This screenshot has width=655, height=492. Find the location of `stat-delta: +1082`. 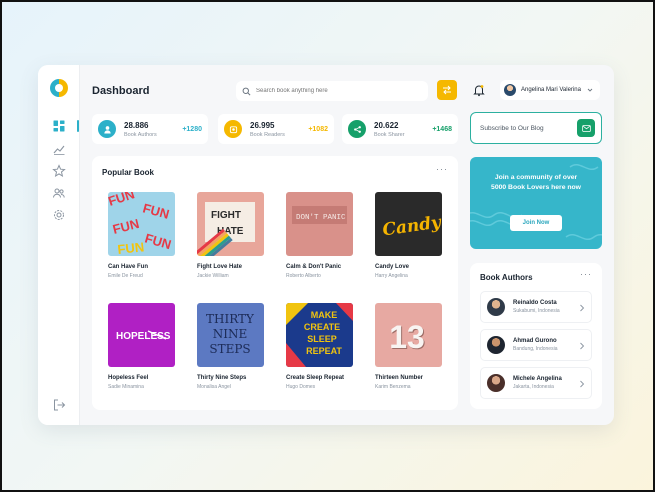

stat-delta: +1082 is located at coordinates (318, 129).